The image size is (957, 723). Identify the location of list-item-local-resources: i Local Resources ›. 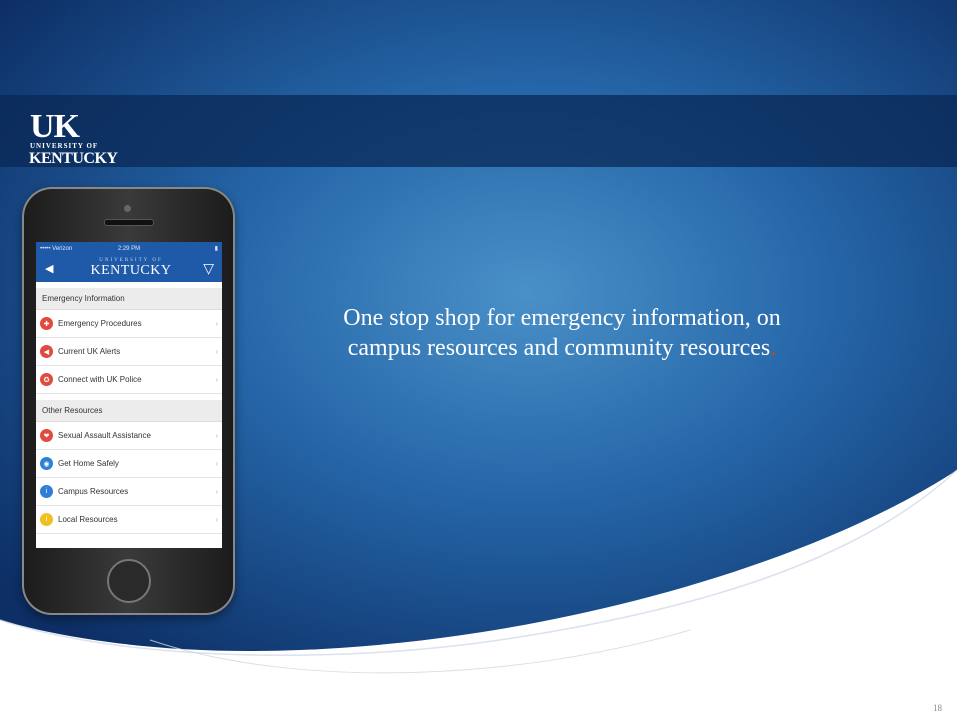
(129, 520).